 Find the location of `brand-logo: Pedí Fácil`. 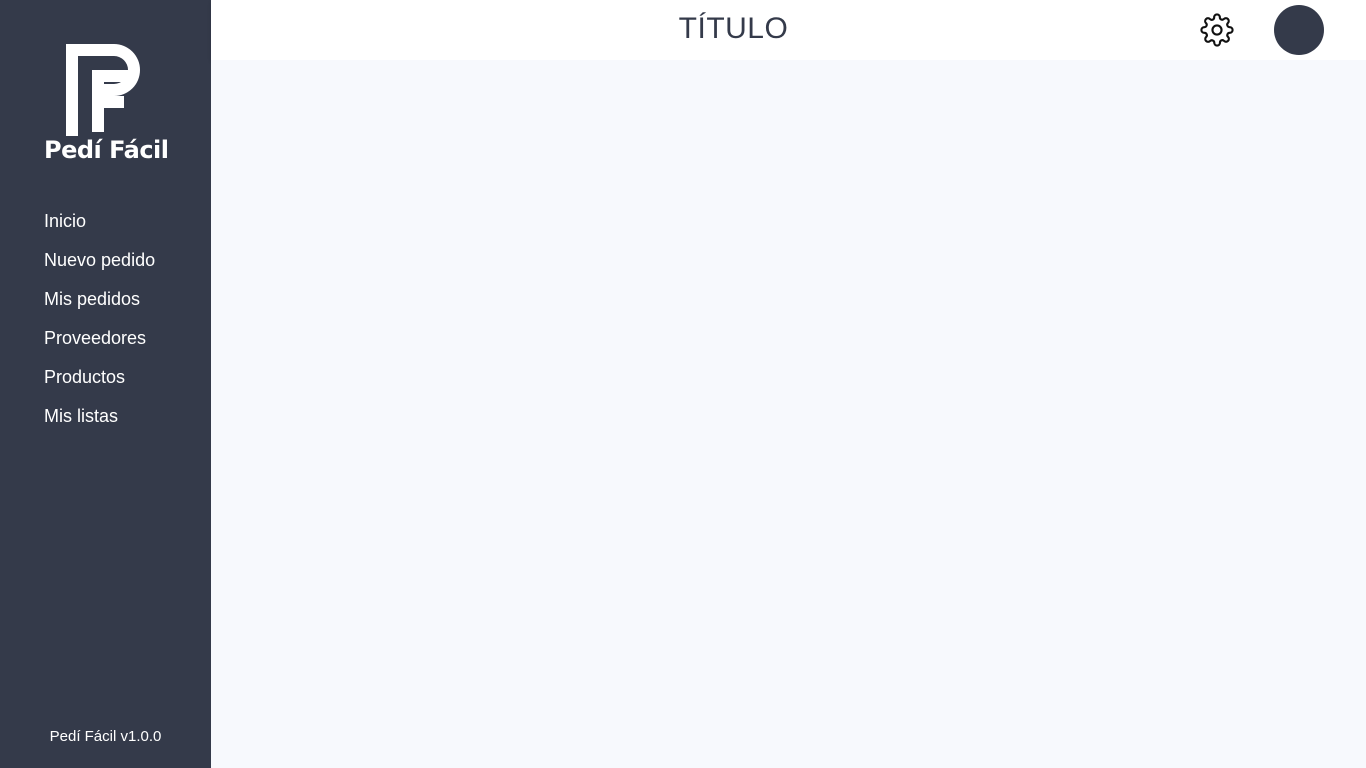

brand-logo: Pedí Fácil is located at coordinates (109, 102).